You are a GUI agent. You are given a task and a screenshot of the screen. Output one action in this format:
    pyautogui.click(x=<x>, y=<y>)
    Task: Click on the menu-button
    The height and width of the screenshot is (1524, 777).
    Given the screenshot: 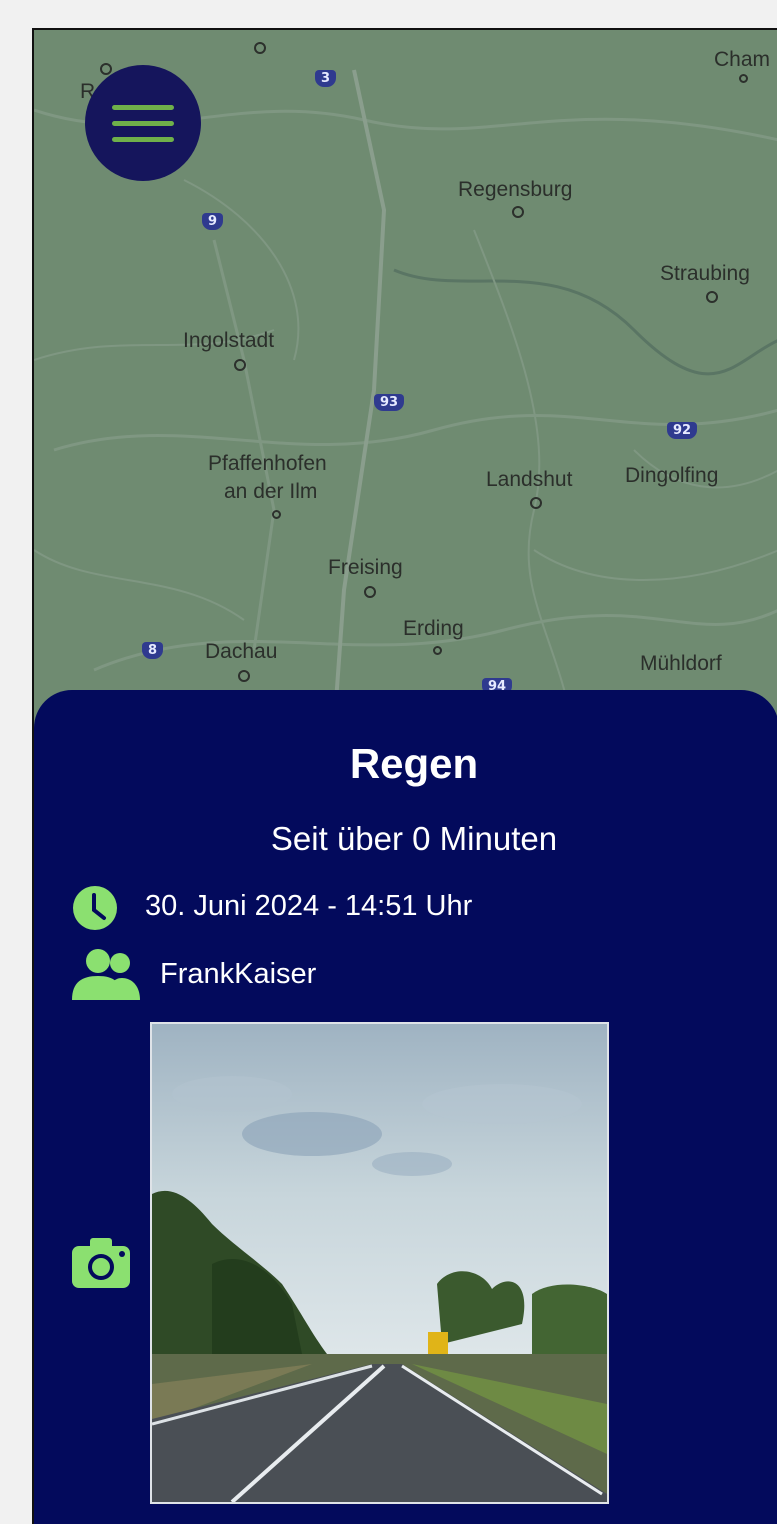 What is the action you would take?
    pyautogui.click(x=143, y=123)
    